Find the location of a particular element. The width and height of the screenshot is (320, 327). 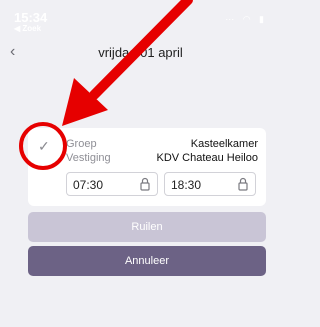

start-time-field: 07:30 is located at coordinates (112, 184).